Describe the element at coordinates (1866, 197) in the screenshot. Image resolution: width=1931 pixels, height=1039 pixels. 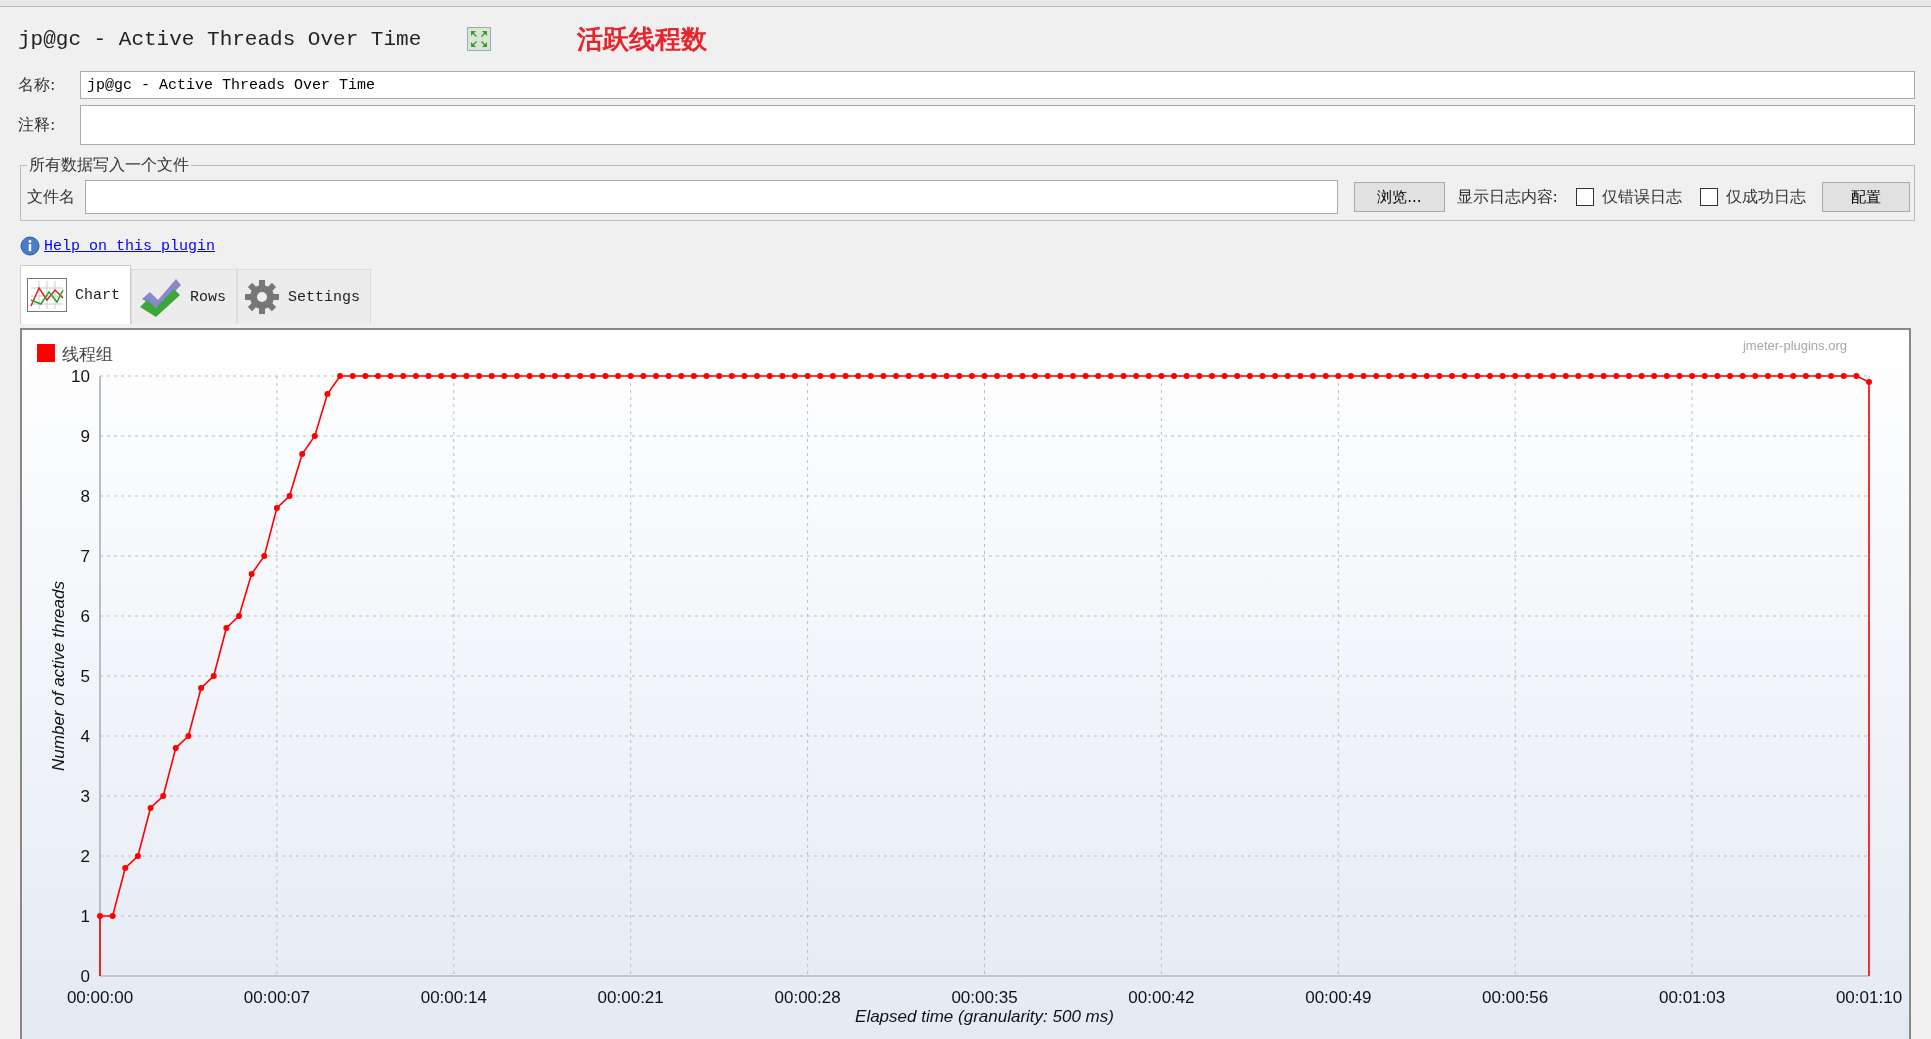
I see `config-button: 配置` at that location.